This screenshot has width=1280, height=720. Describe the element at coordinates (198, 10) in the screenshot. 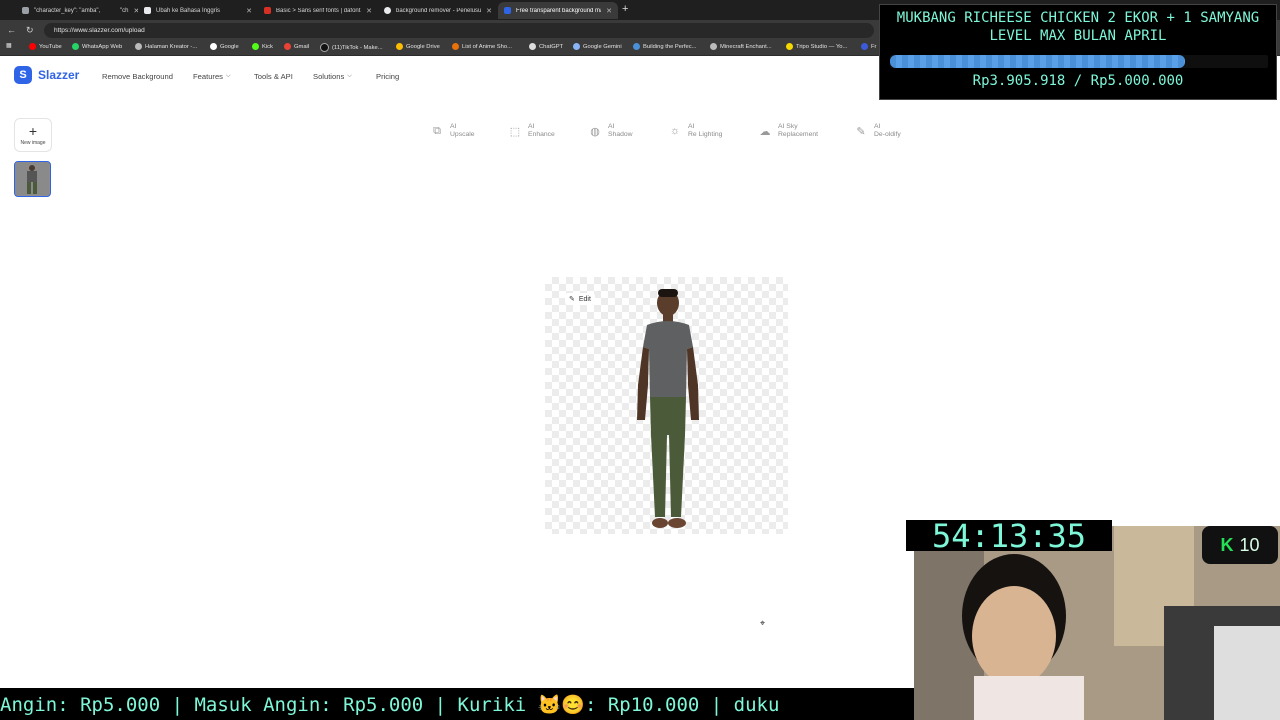

I see `browser-tab: Ubah ke Bahasa Inggris ✕` at that location.